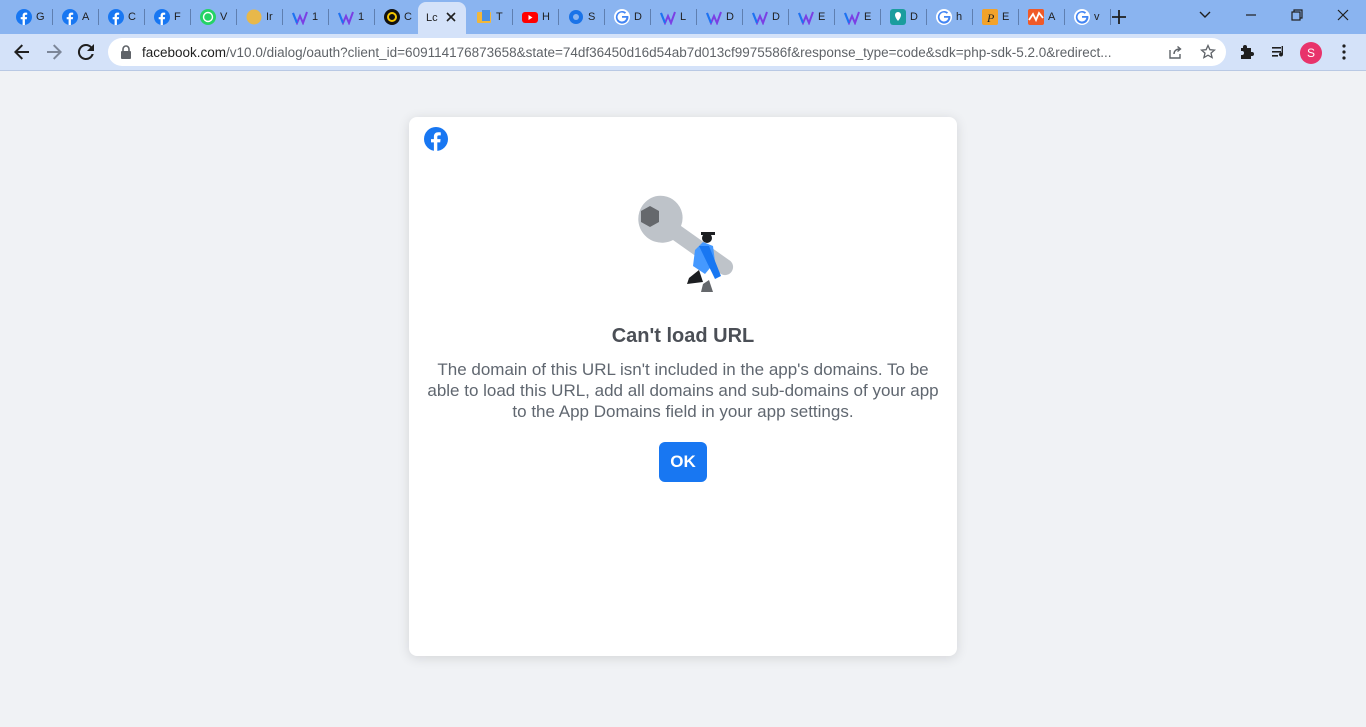 This screenshot has width=1366, height=727. I want to click on tab-title: T, so click(499, 17).